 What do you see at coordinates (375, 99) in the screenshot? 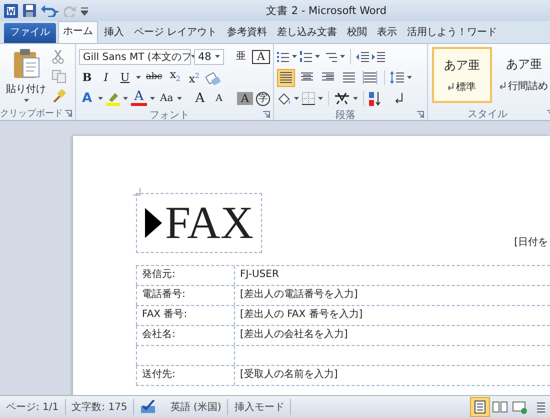
I see `sort-icon` at bounding box center [375, 99].